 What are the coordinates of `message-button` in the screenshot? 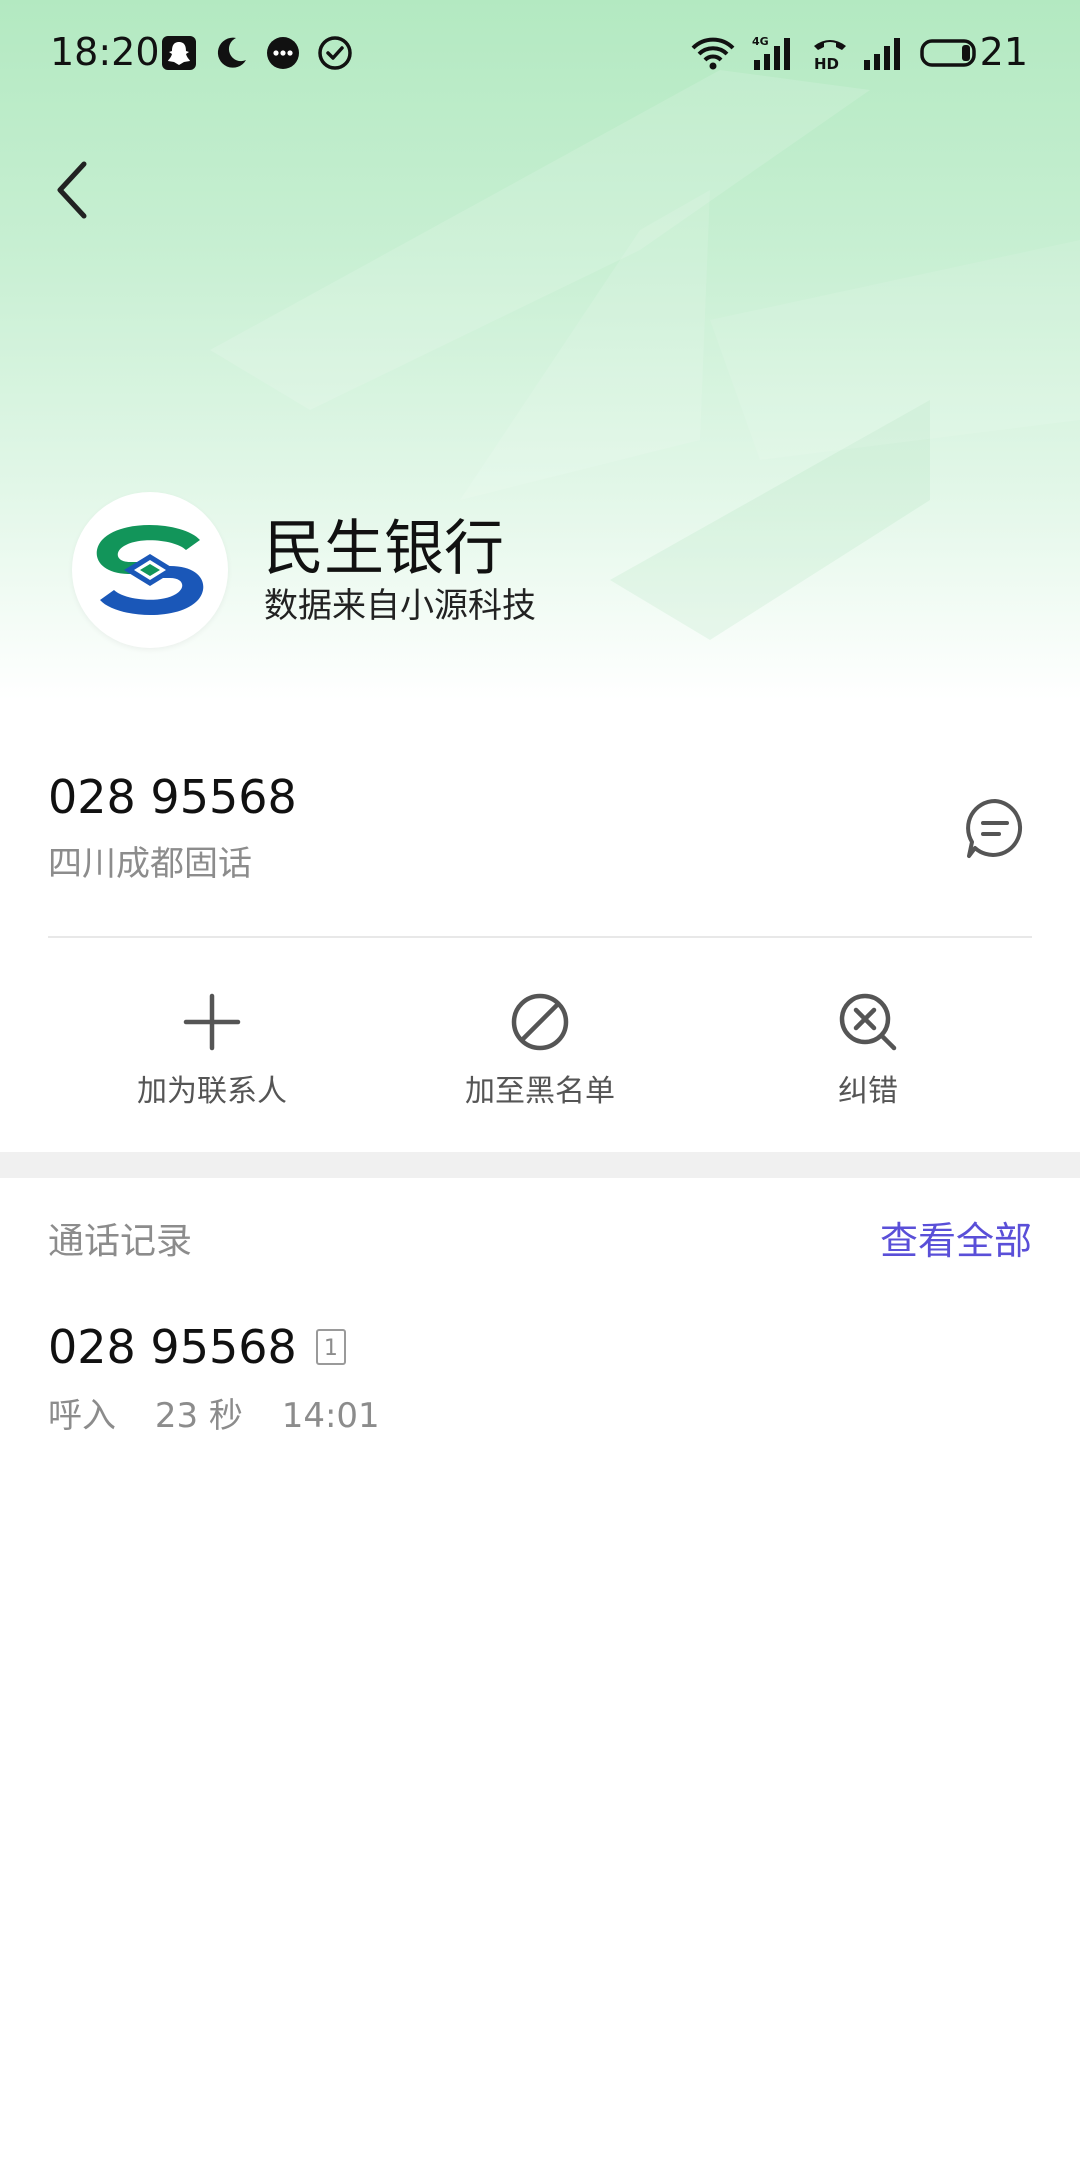 It's located at (995, 829).